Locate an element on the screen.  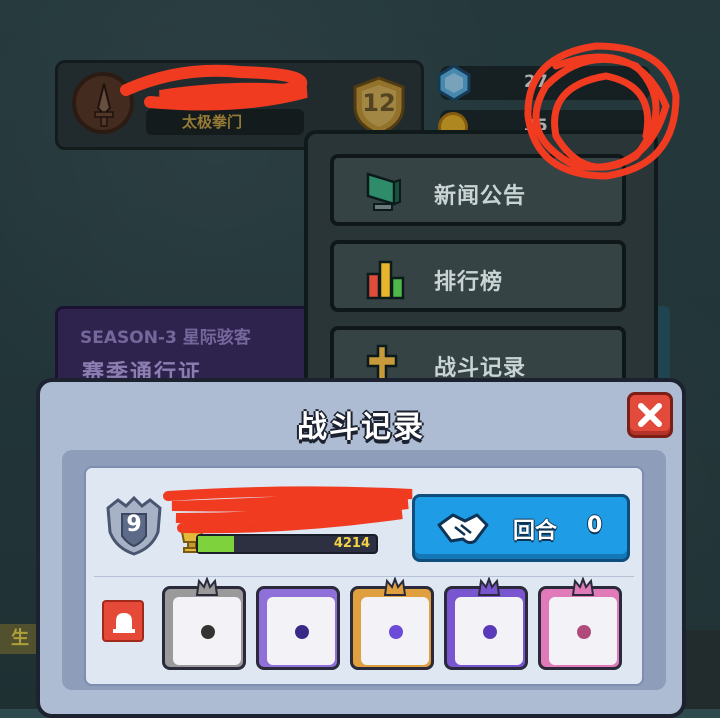
close-icon is located at coordinates (650, 415).